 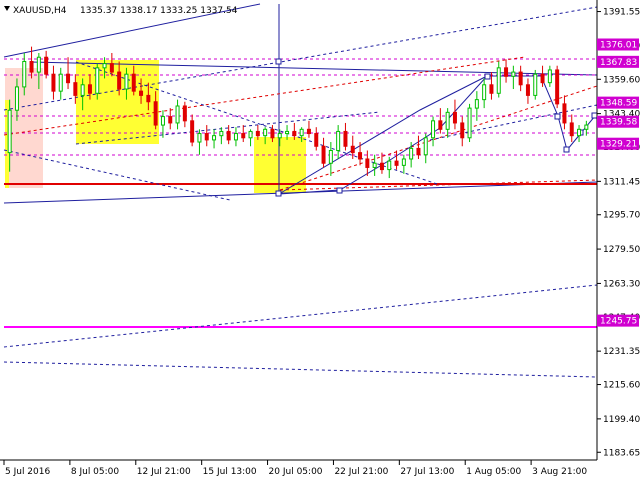 What do you see at coordinates (361, 472) in the screenshot?
I see `x-tick-label: 22 Jul 21:00` at bounding box center [361, 472].